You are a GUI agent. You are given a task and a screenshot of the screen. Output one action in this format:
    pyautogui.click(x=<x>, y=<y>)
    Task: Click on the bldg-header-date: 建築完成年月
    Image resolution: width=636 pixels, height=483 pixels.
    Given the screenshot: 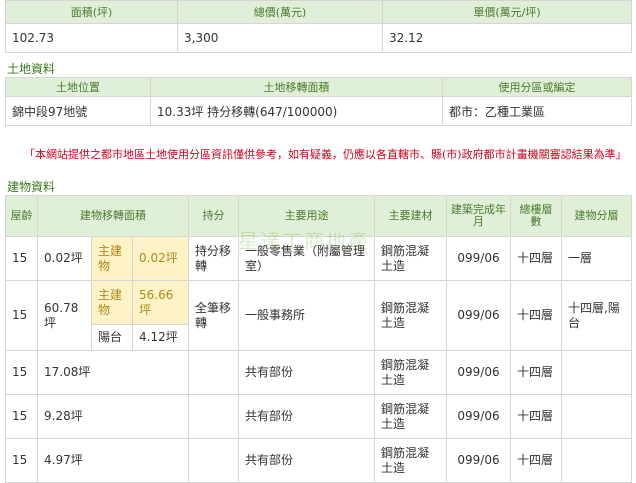 What is the action you would take?
    pyautogui.click(x=478, y=216)
    